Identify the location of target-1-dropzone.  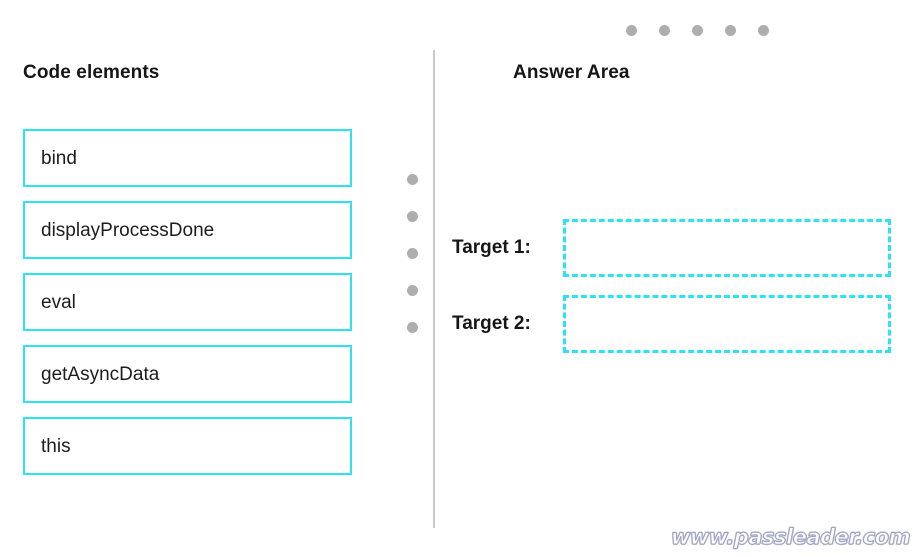
(727, 248).